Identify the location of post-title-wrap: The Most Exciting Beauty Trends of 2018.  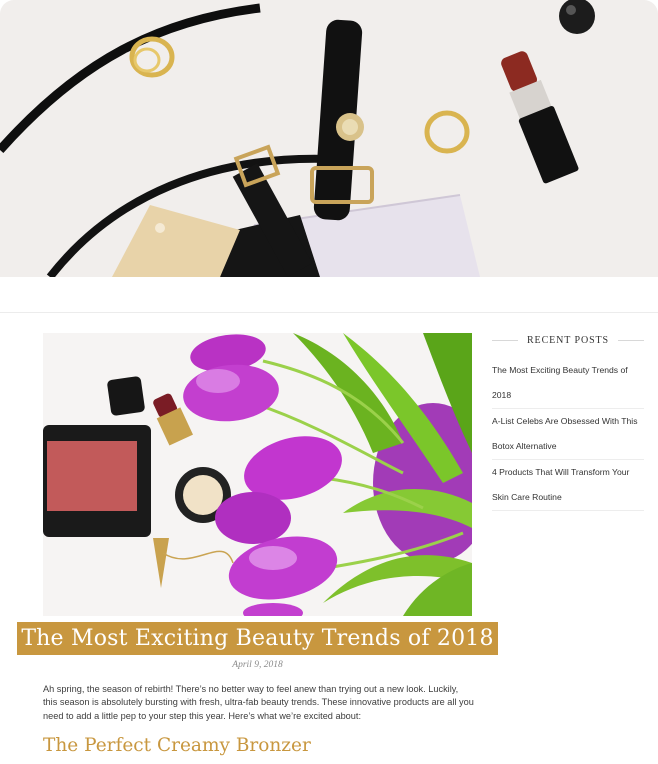
(257, 638).